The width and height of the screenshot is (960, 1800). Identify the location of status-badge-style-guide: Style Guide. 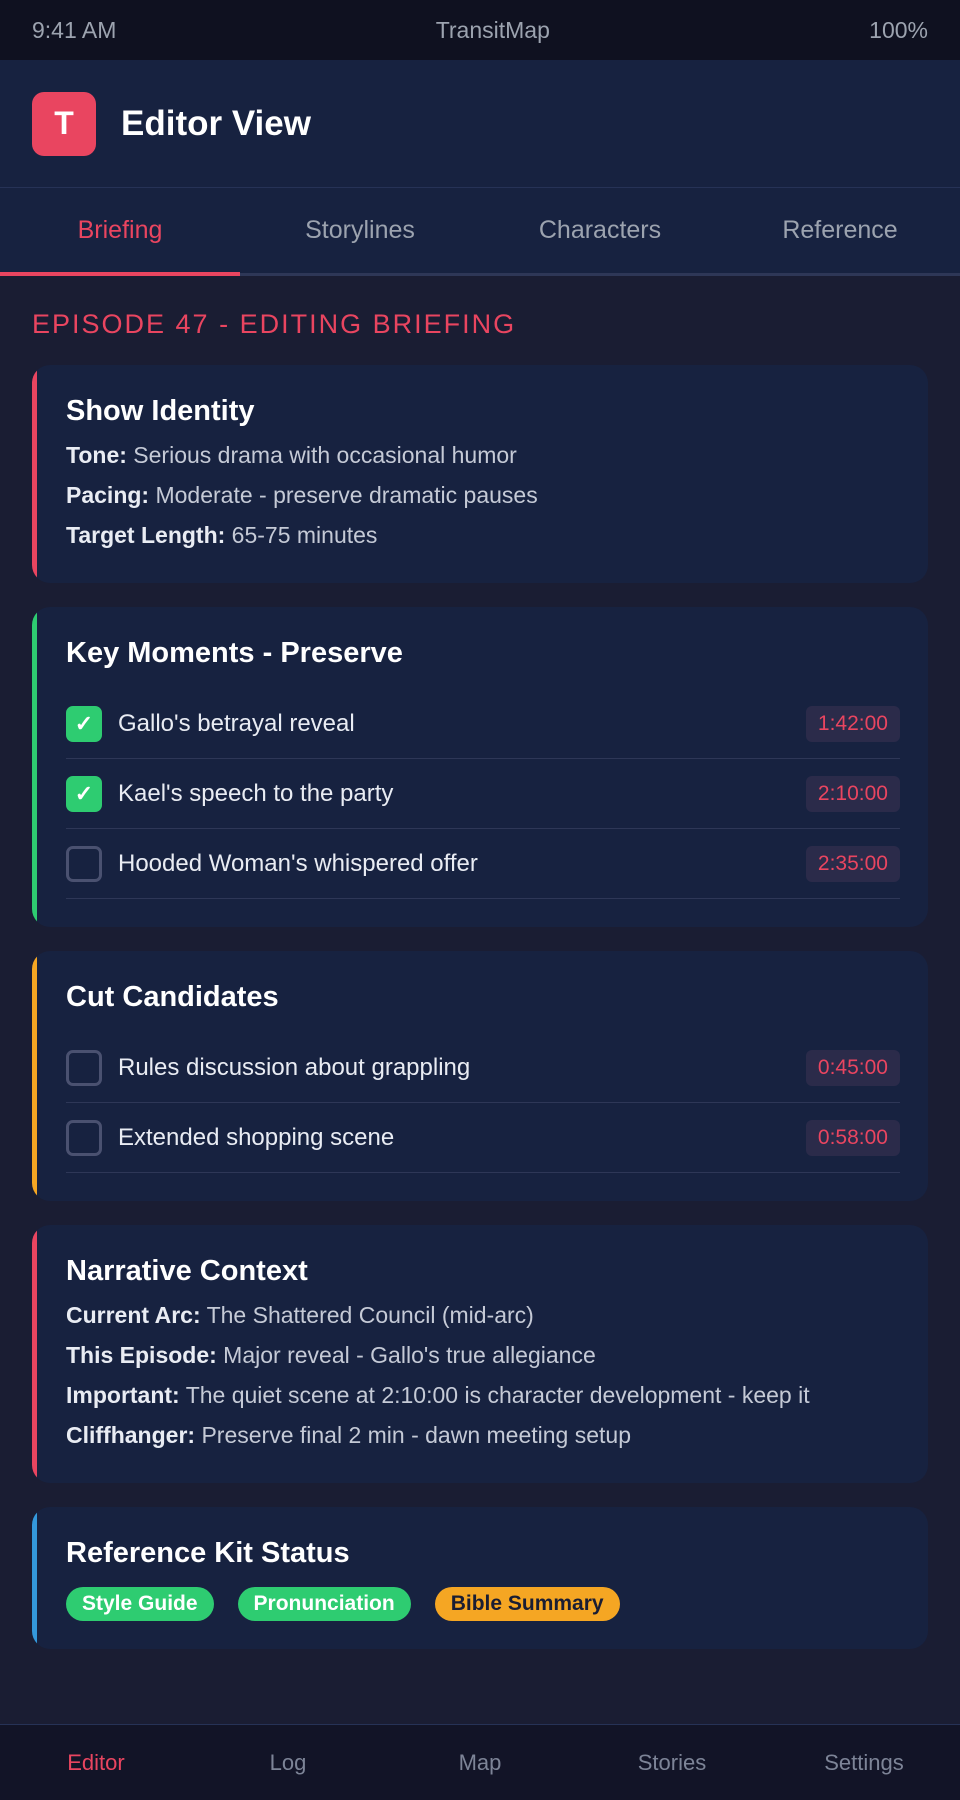
(140, 1604).